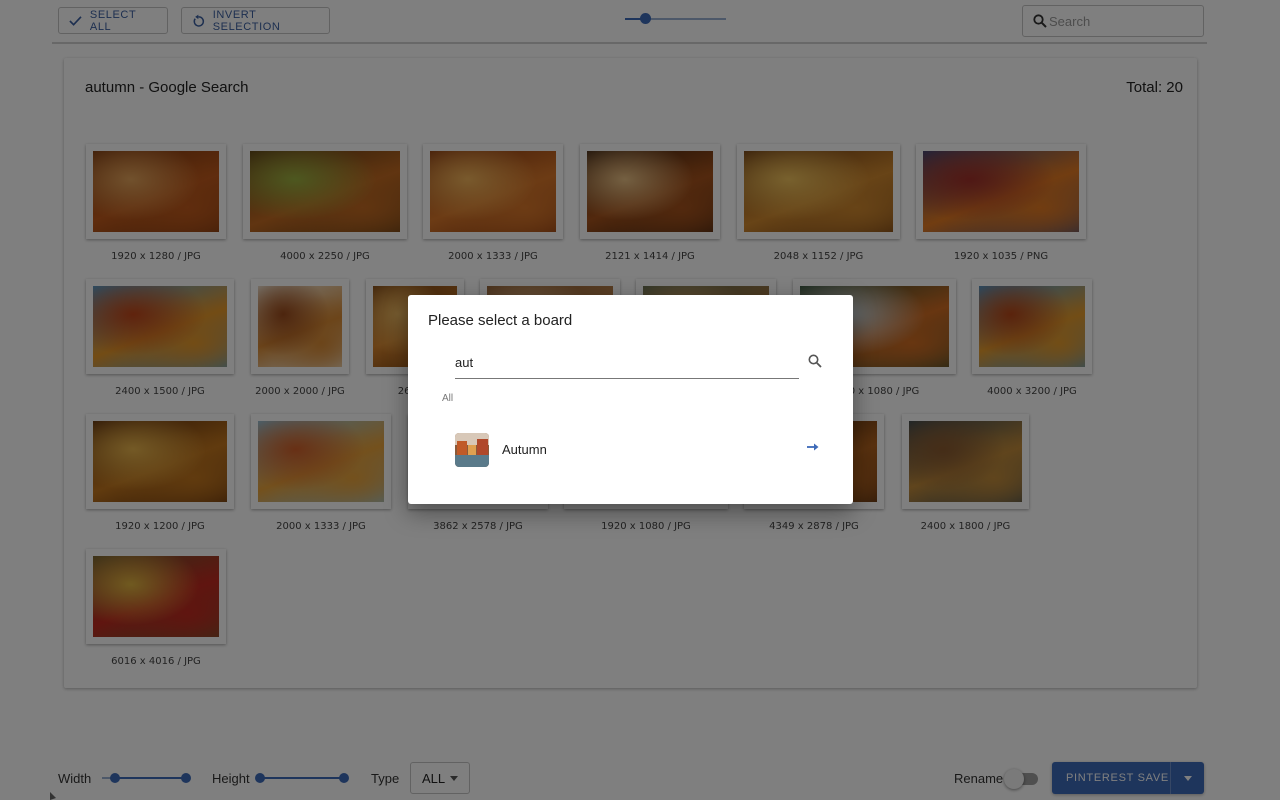 This screenshot has height=800, width=1280. What do you see at coordinates (53, 796) in the screenshot?
I see `mouse-cursor-icon` at bounding box center [53, 796].